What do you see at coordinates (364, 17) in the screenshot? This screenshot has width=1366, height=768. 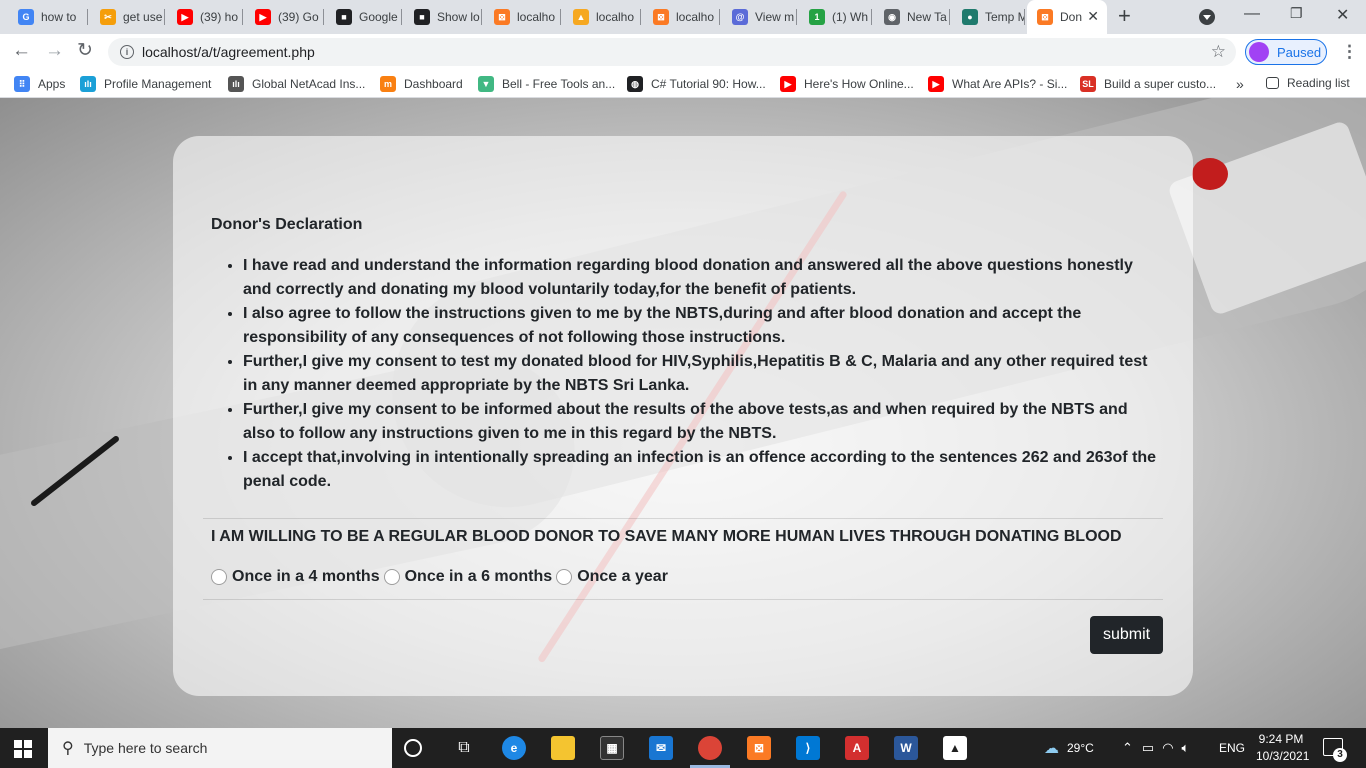 I see `browser-tab: ■ Google` at bounding box center [364, 17].